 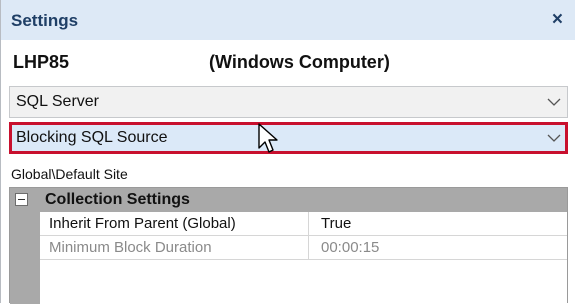 What do you see at coordinates (25, 258) in the screenshot?
I see `grid-gutter` at bounding box center [25, 258].